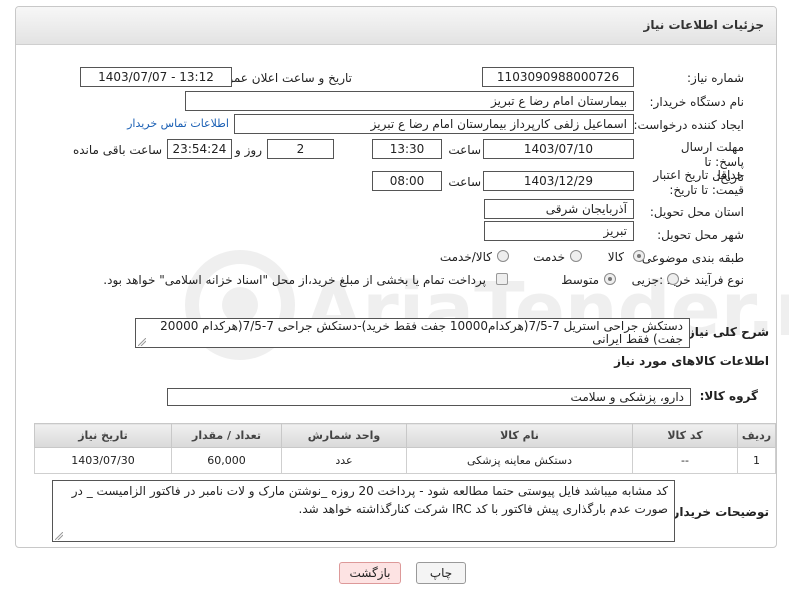 The image size is (789, 598). I want to click on requester-label: ایجاد کننده درخواست:, so click(688, 125).